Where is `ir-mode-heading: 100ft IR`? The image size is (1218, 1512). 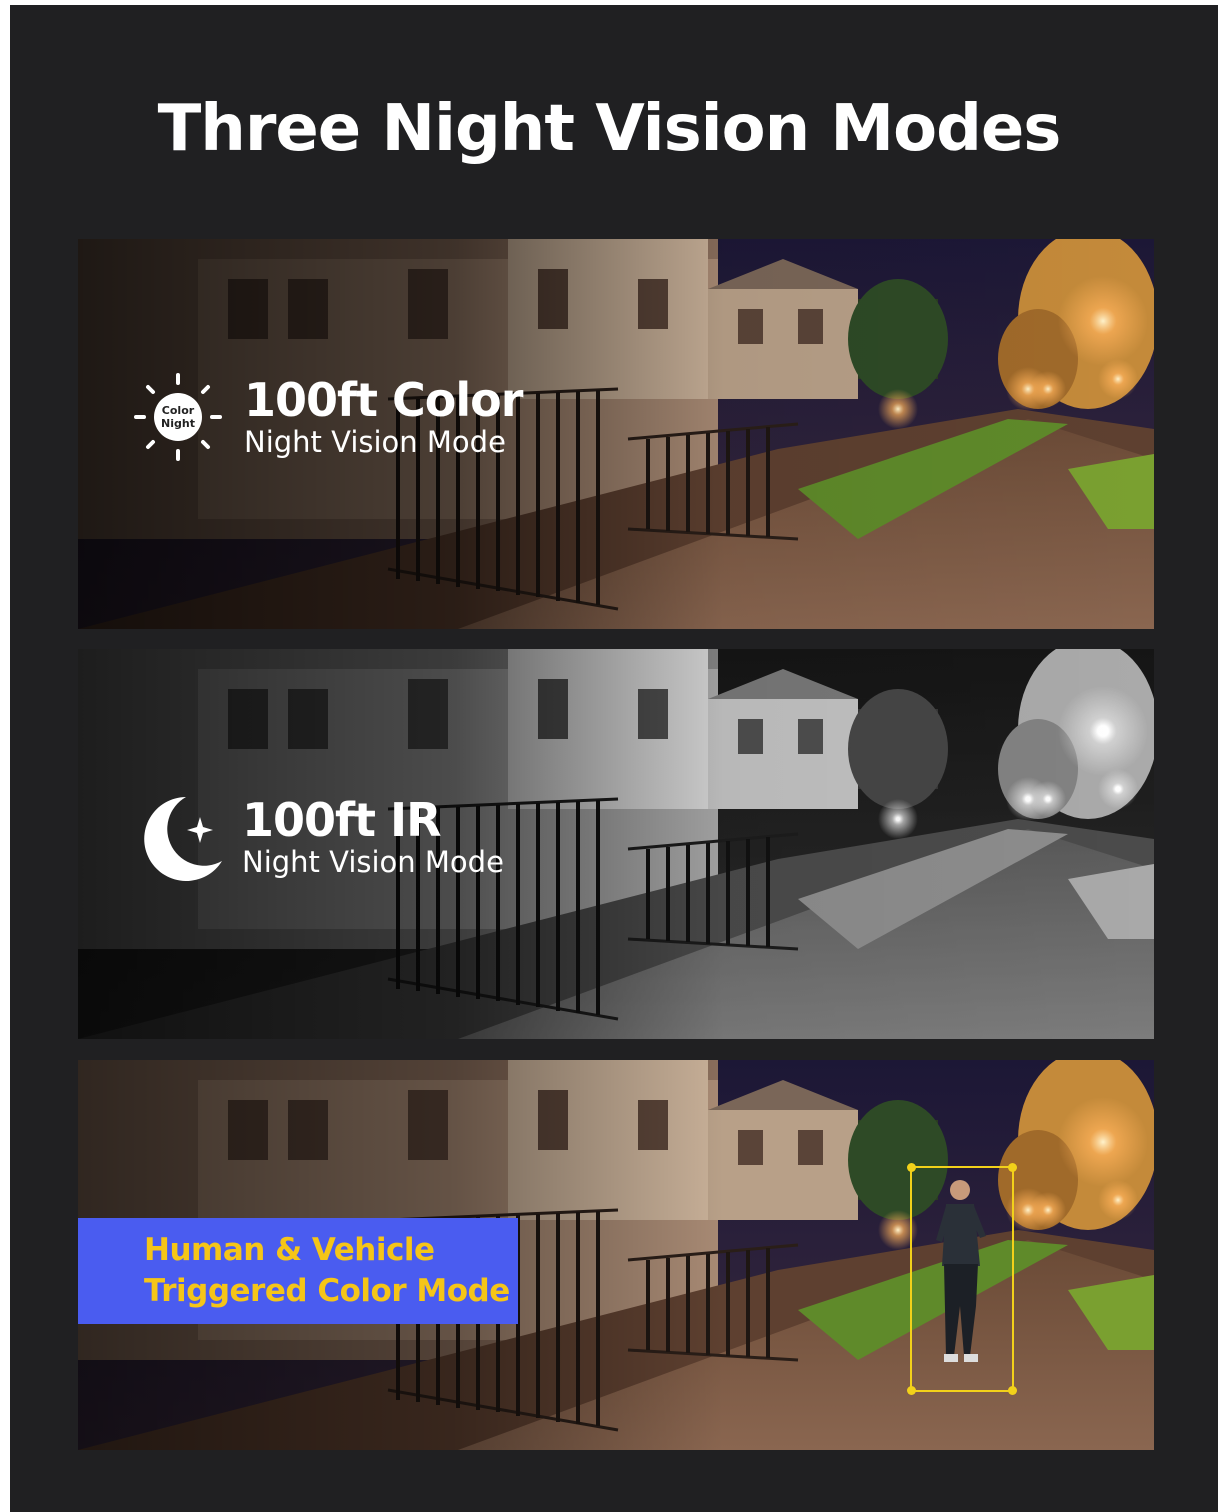 ir-mode-heading: 100ft IR is located at coordinates (342, 820).